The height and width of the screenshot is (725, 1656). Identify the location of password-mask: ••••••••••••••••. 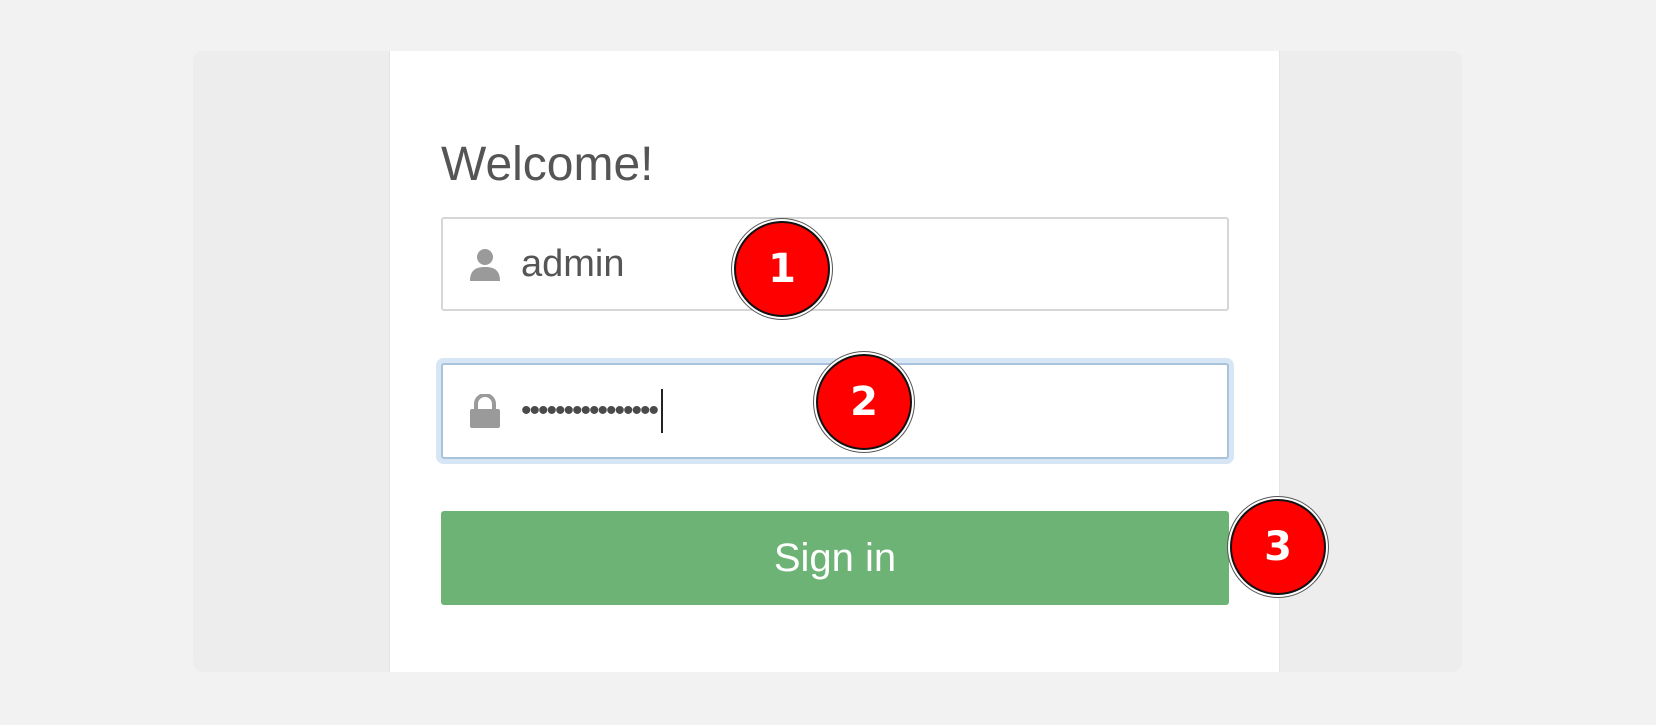
(590, 410).